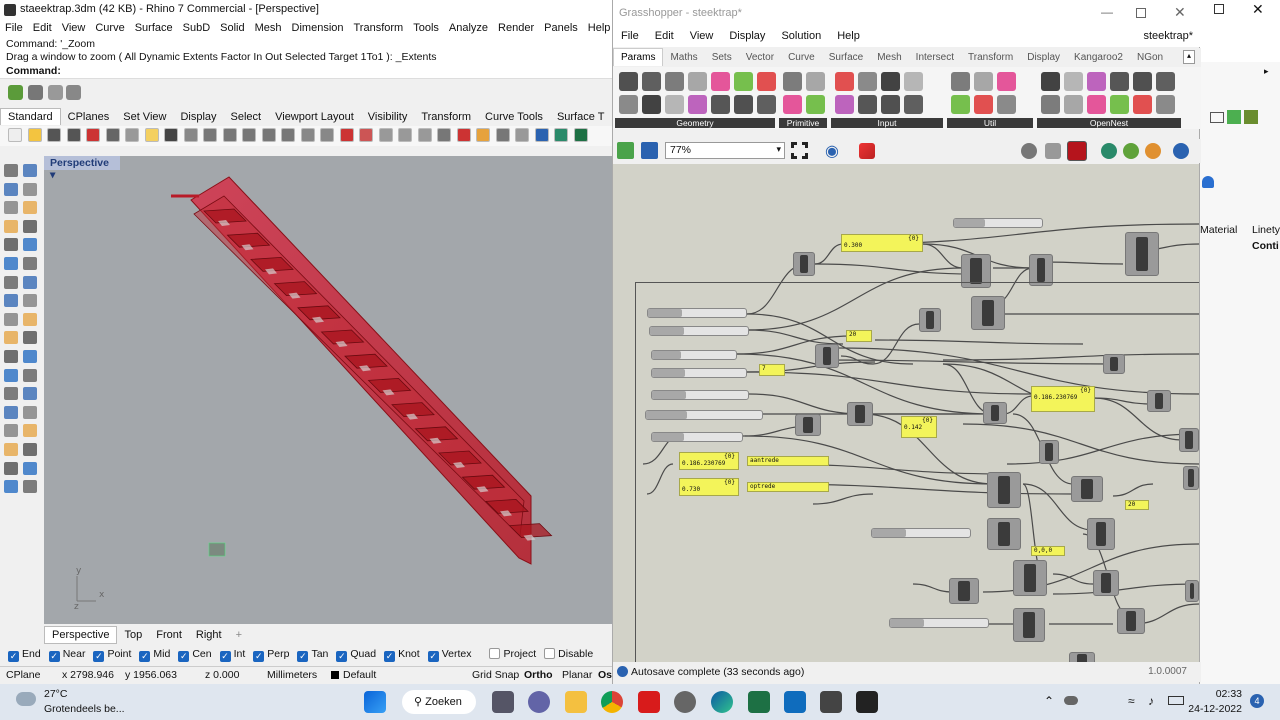  What do you see at coordinates (1270, 73) in the screenshot?
I see `scroll-right-icon: ▸` at bounding box center [1270, 73].